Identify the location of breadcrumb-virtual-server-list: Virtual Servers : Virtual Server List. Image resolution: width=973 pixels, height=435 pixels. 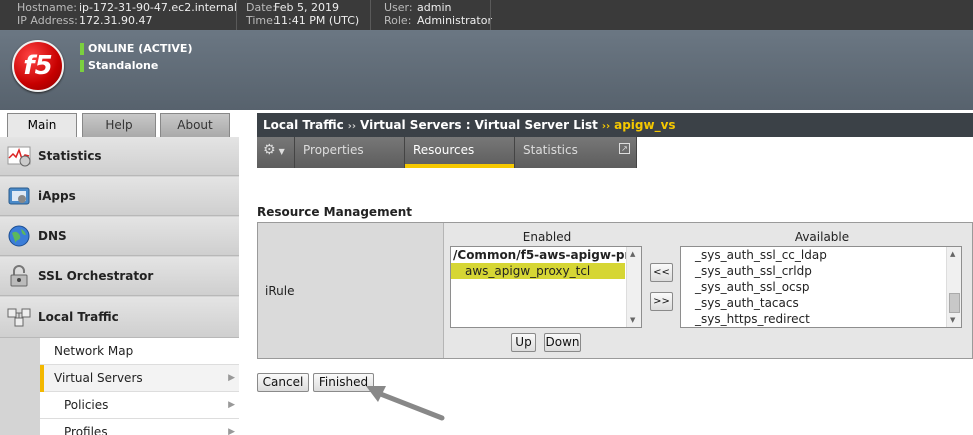
(479, 125).